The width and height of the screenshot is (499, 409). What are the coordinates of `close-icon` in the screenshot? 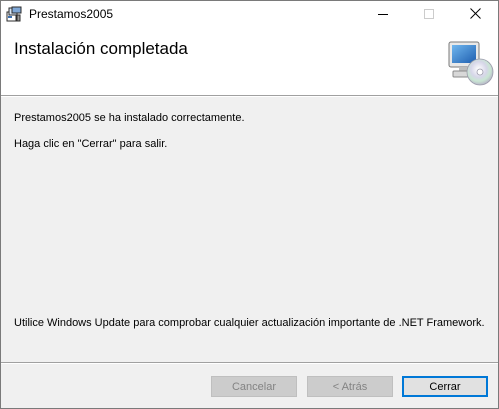 It's located at (475, 15).